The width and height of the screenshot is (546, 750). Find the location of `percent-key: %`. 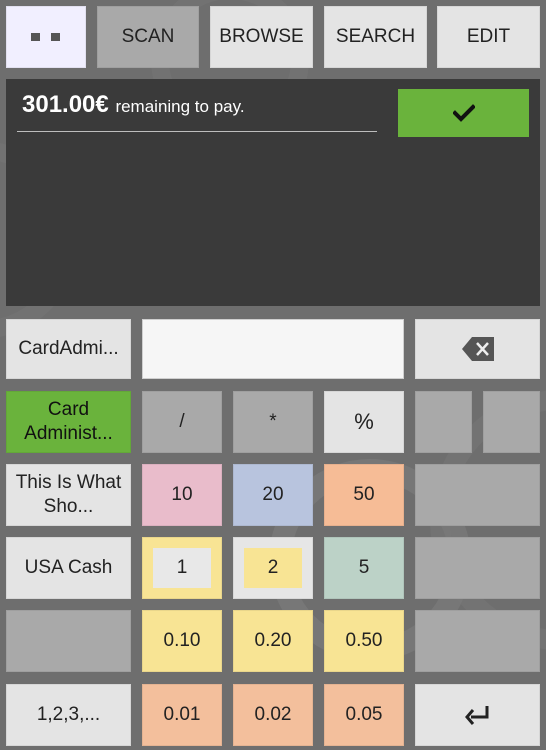

percent-key: % is located at coordinates (364, 422).